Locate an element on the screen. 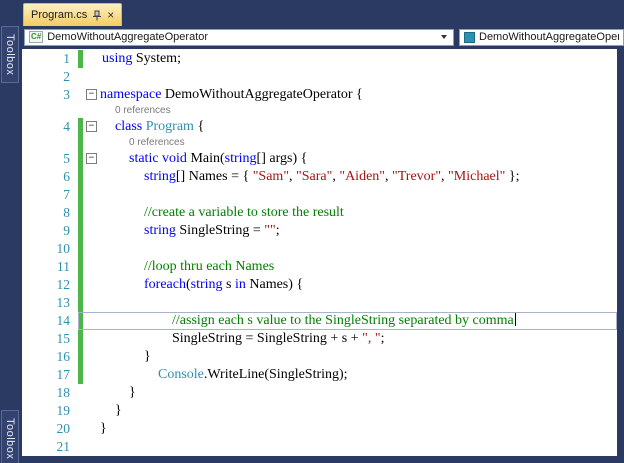 This screenshot has width=624, height=463. code-line: 8 //create a variable to store the result is located at coordinates (319, 213).